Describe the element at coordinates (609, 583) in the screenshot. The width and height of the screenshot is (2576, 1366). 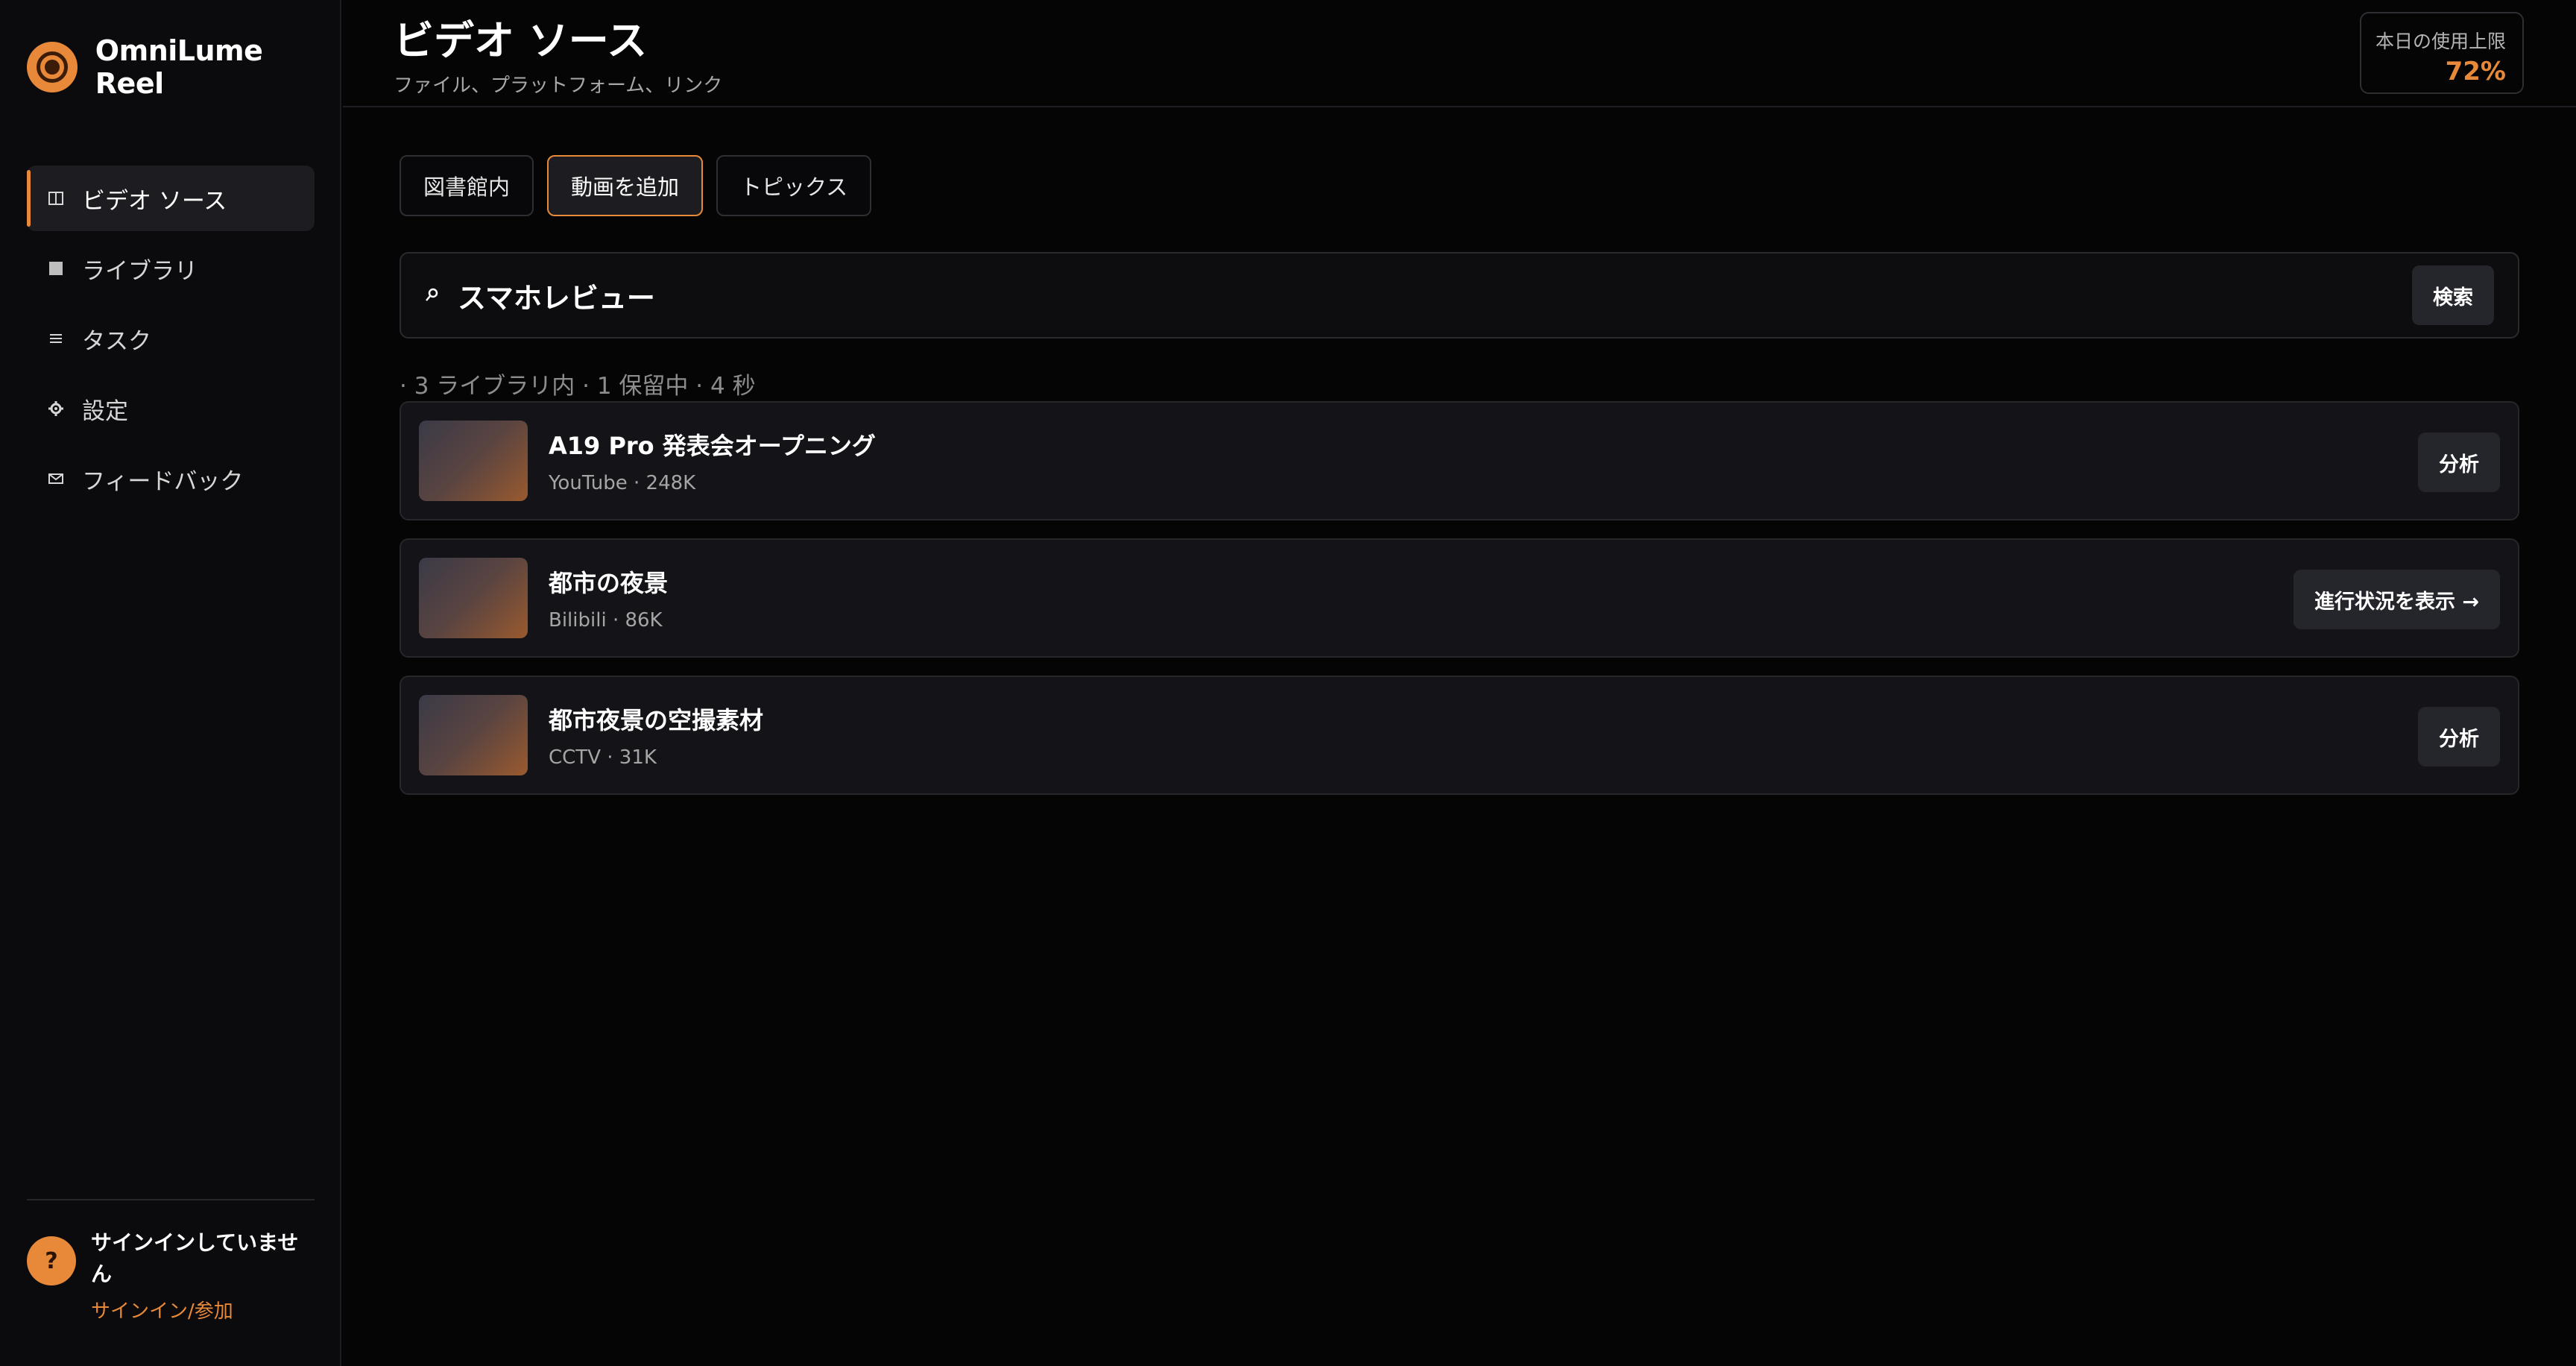
I see `video-title: 都市の夜景` at that location.